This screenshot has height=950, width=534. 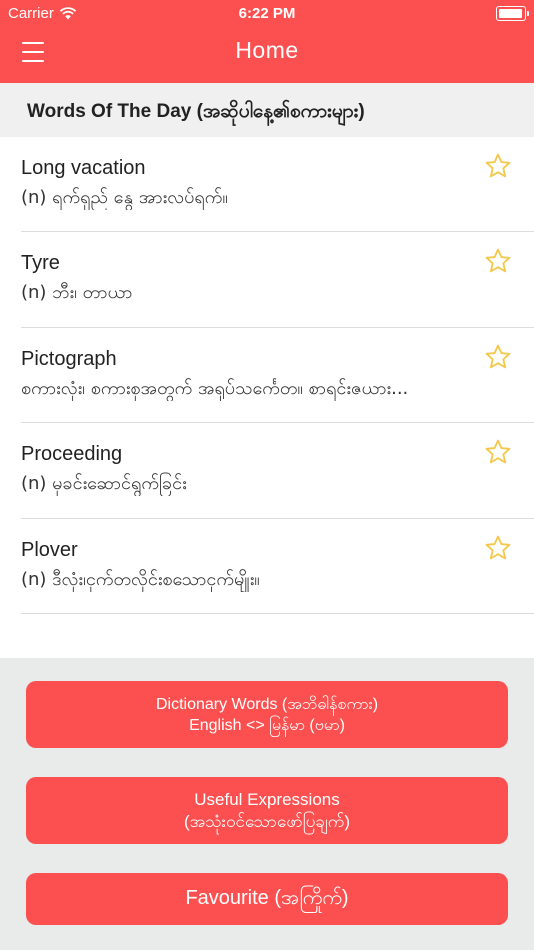 I want to click on word-title: Tyre, so click(x=40, y=263).